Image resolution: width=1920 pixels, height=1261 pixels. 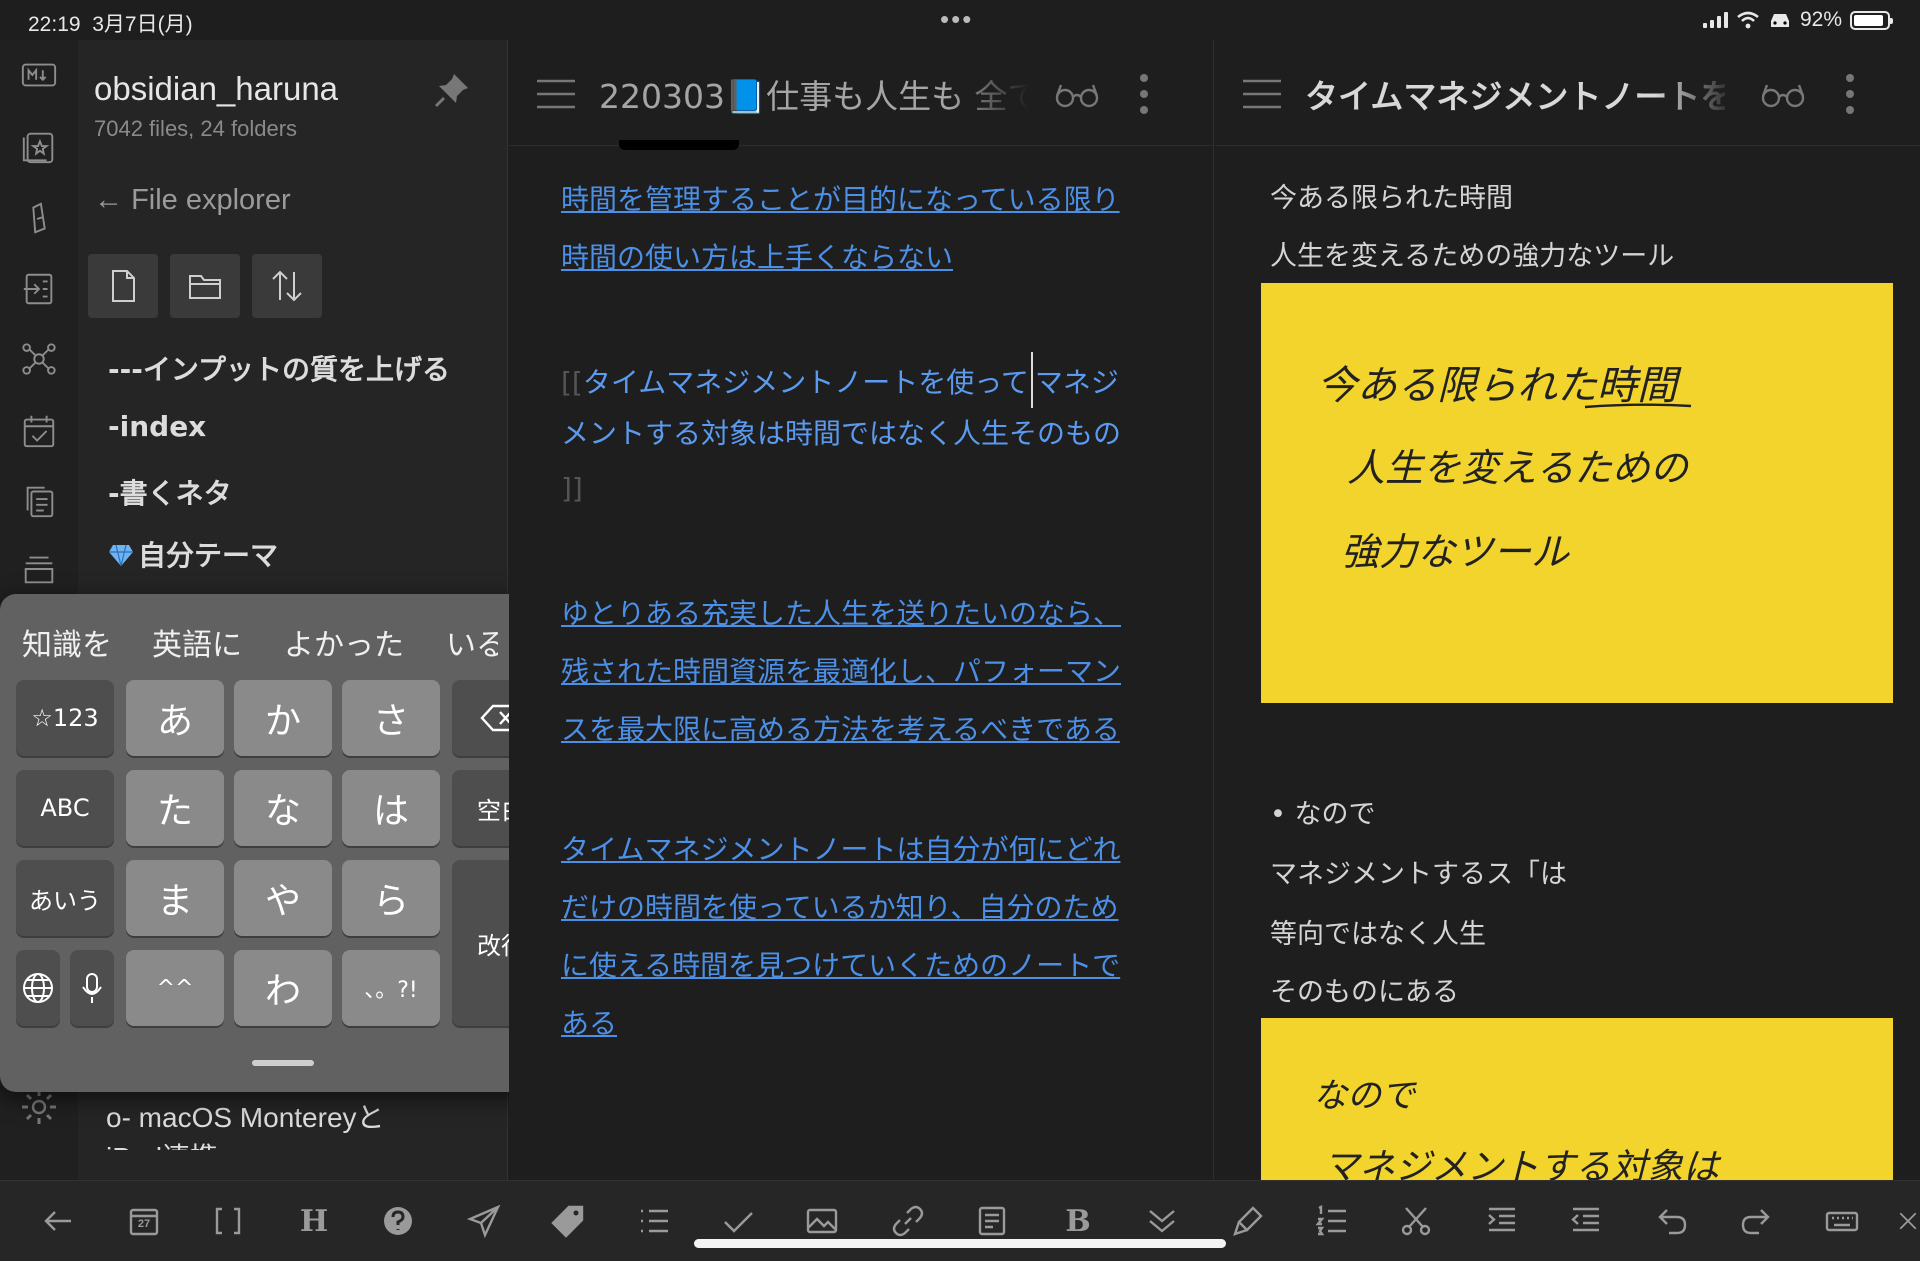 What do you see at coordinates (65, 718) in the screenshot?
I see `key-symbols: ☆123` at bounding box center [65, 718].